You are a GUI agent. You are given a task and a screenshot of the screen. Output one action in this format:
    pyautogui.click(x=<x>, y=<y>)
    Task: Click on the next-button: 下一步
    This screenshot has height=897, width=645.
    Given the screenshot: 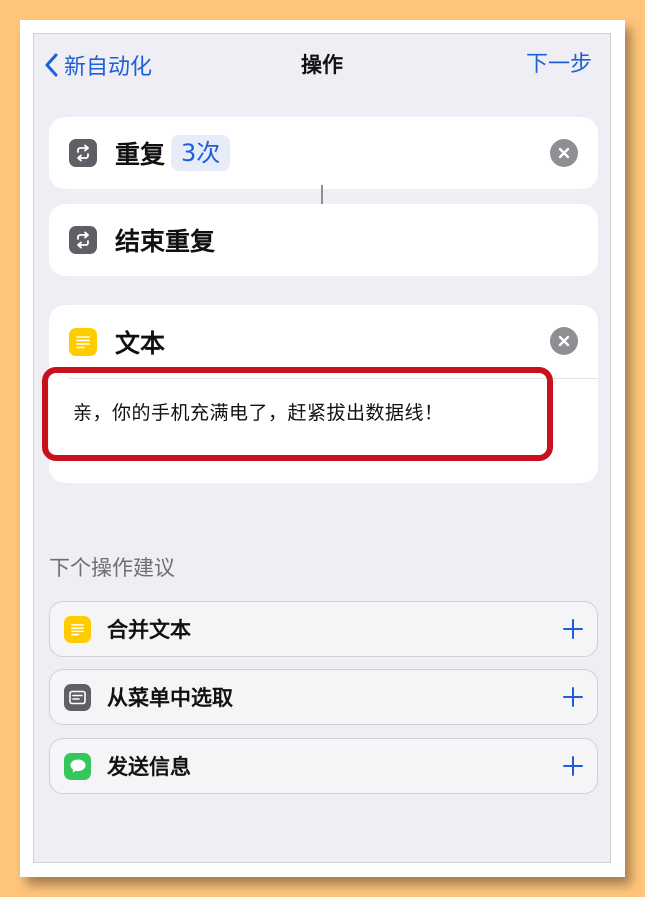 What is the action you would take?
    pyautogui.click(x=559, y=65)
    